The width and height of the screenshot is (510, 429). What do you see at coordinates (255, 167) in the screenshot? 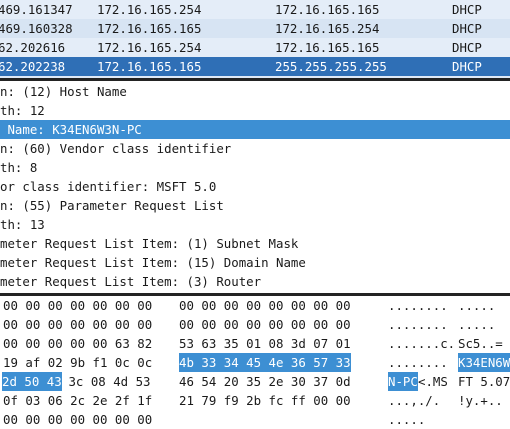
I see `detail-line: th: 8` at bounding box center [255, 167].